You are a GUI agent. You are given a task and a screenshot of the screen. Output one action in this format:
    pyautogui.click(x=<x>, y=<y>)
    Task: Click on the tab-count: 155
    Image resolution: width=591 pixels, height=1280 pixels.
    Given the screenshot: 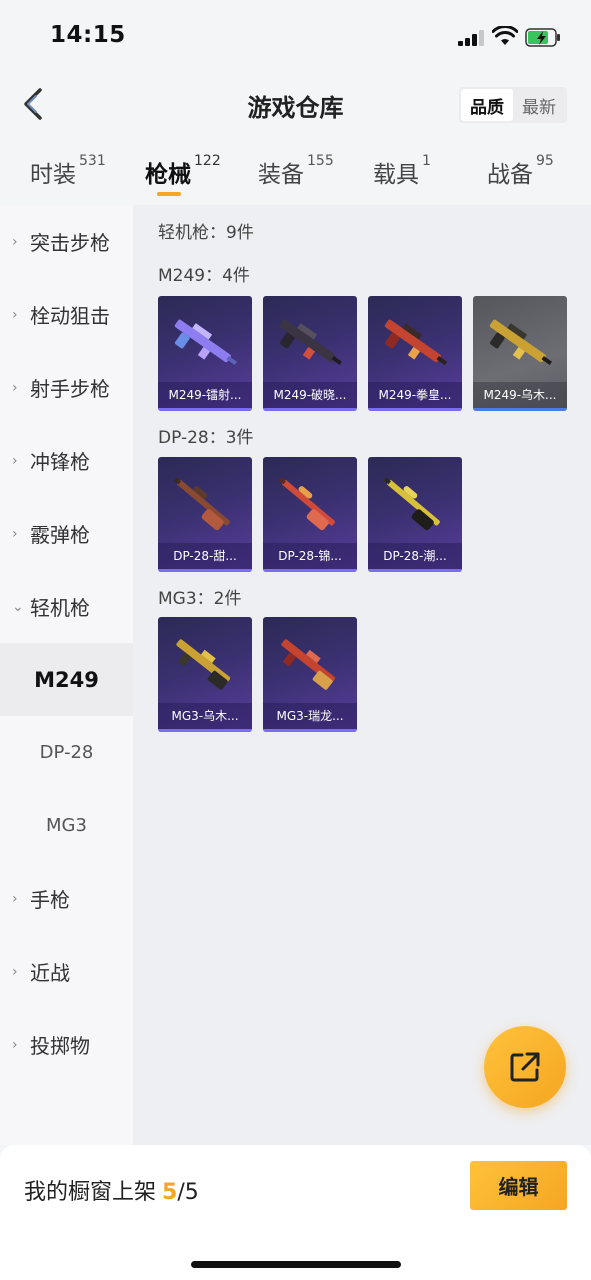 What is the action you would take?
    pyautogui.click(x=320, y=161)
    